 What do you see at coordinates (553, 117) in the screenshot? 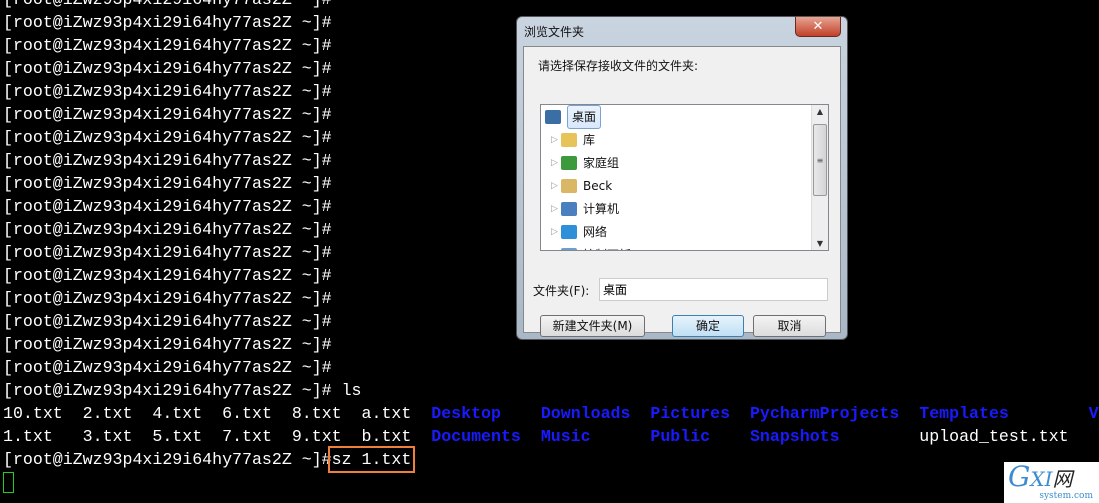
I see `desktop-icon` at bounding box center [553, 117].